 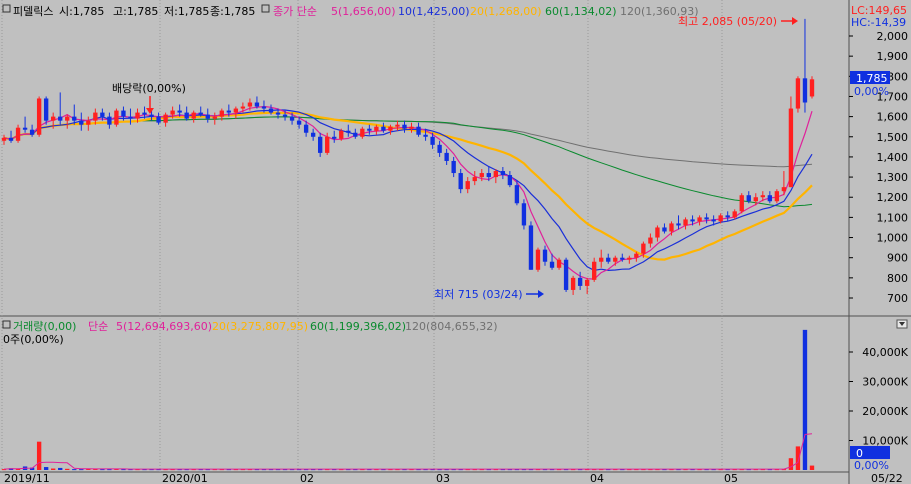 I want to click on price-change-pct: 0,00%, so click(x=871, y=91).